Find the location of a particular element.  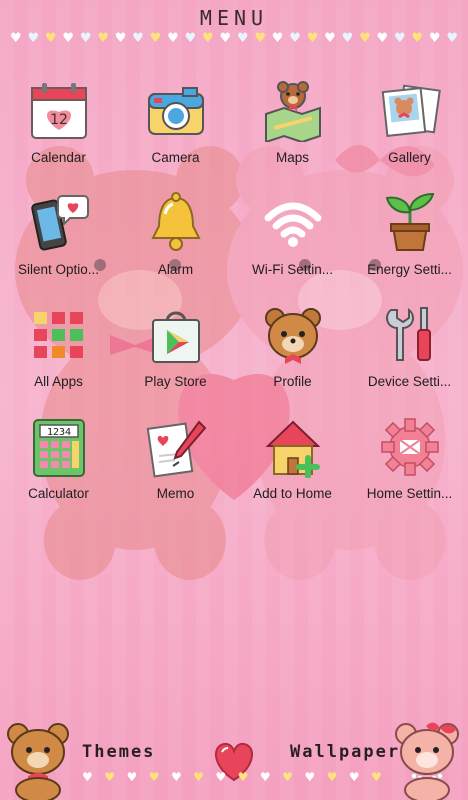

app-calculator: 1234 Calculator is located at coordinates (58, 470).